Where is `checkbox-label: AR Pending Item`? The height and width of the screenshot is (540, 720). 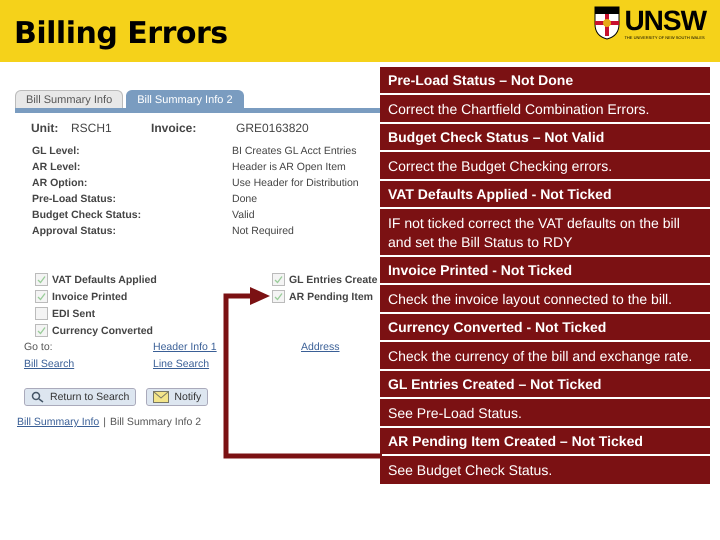 checkbox-label: AR Pending Item is located at coordinates (331, 296).